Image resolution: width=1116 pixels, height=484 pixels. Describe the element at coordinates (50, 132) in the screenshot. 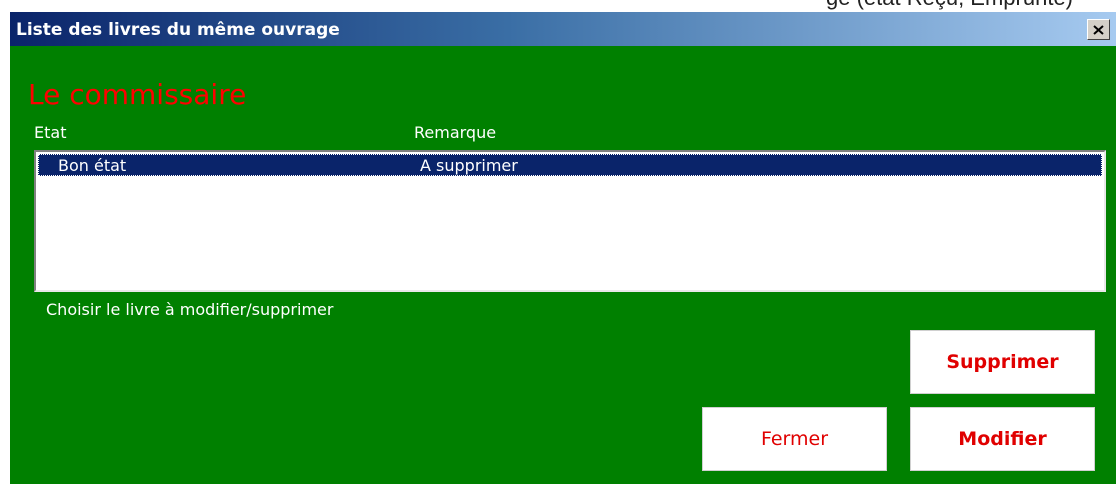

I see `column-header-etat: Etat` at that location.